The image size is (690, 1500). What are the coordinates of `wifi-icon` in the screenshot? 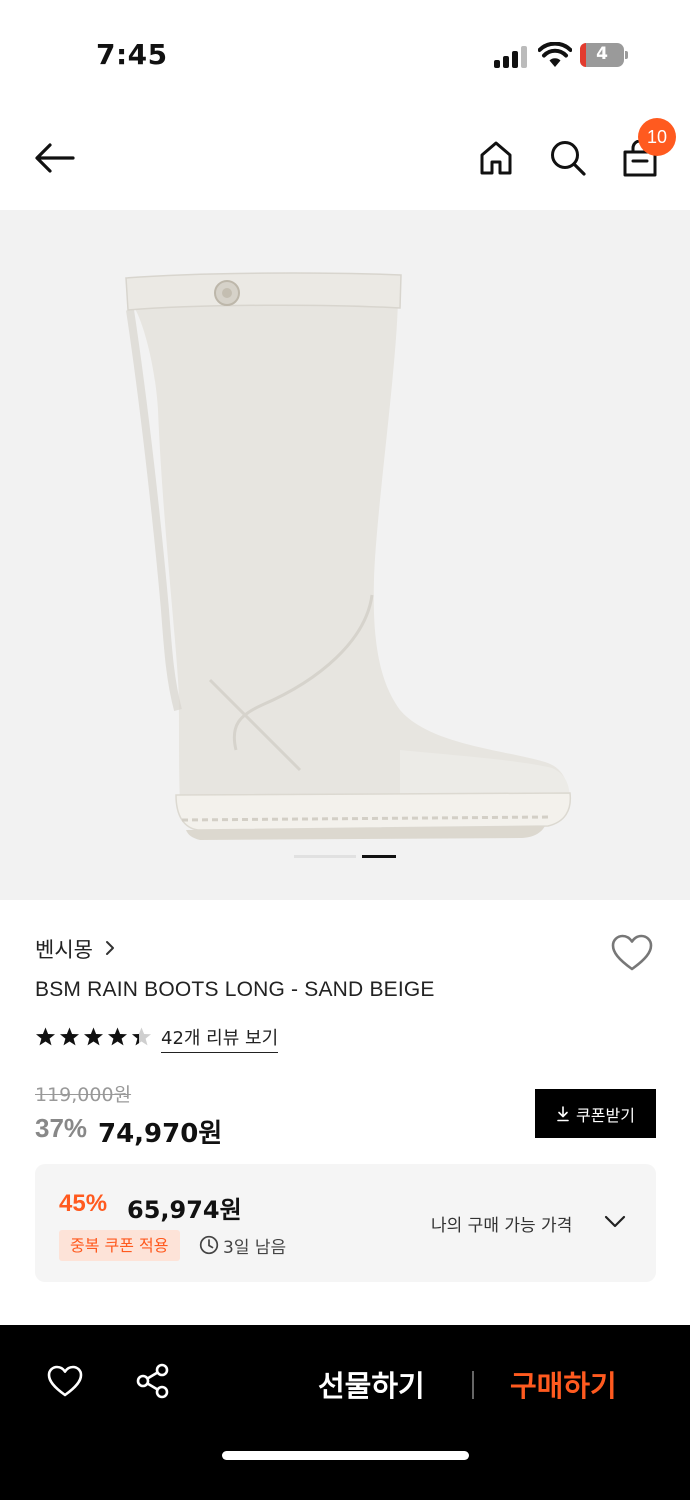 It's located at (555, 54).